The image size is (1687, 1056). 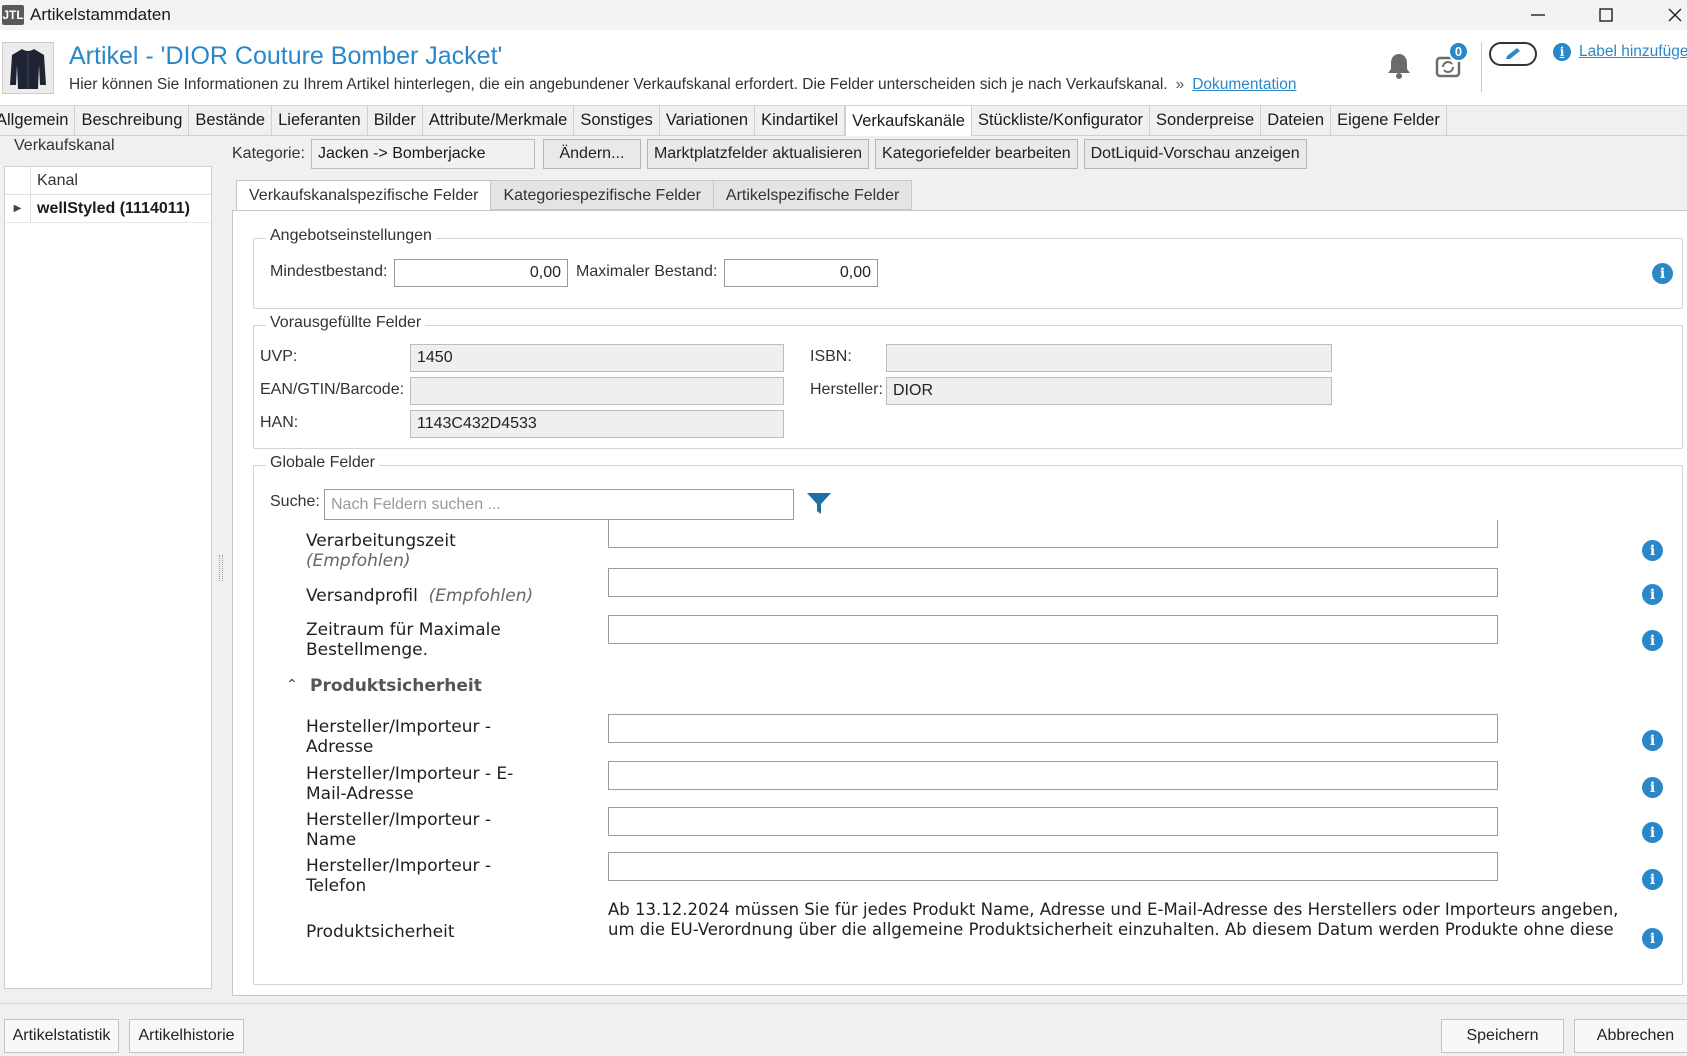 What do you see at coordinates (54, 180) in the screenshot?
I see `column-header-kanal: Kanal` at bounding box center [54, 180].